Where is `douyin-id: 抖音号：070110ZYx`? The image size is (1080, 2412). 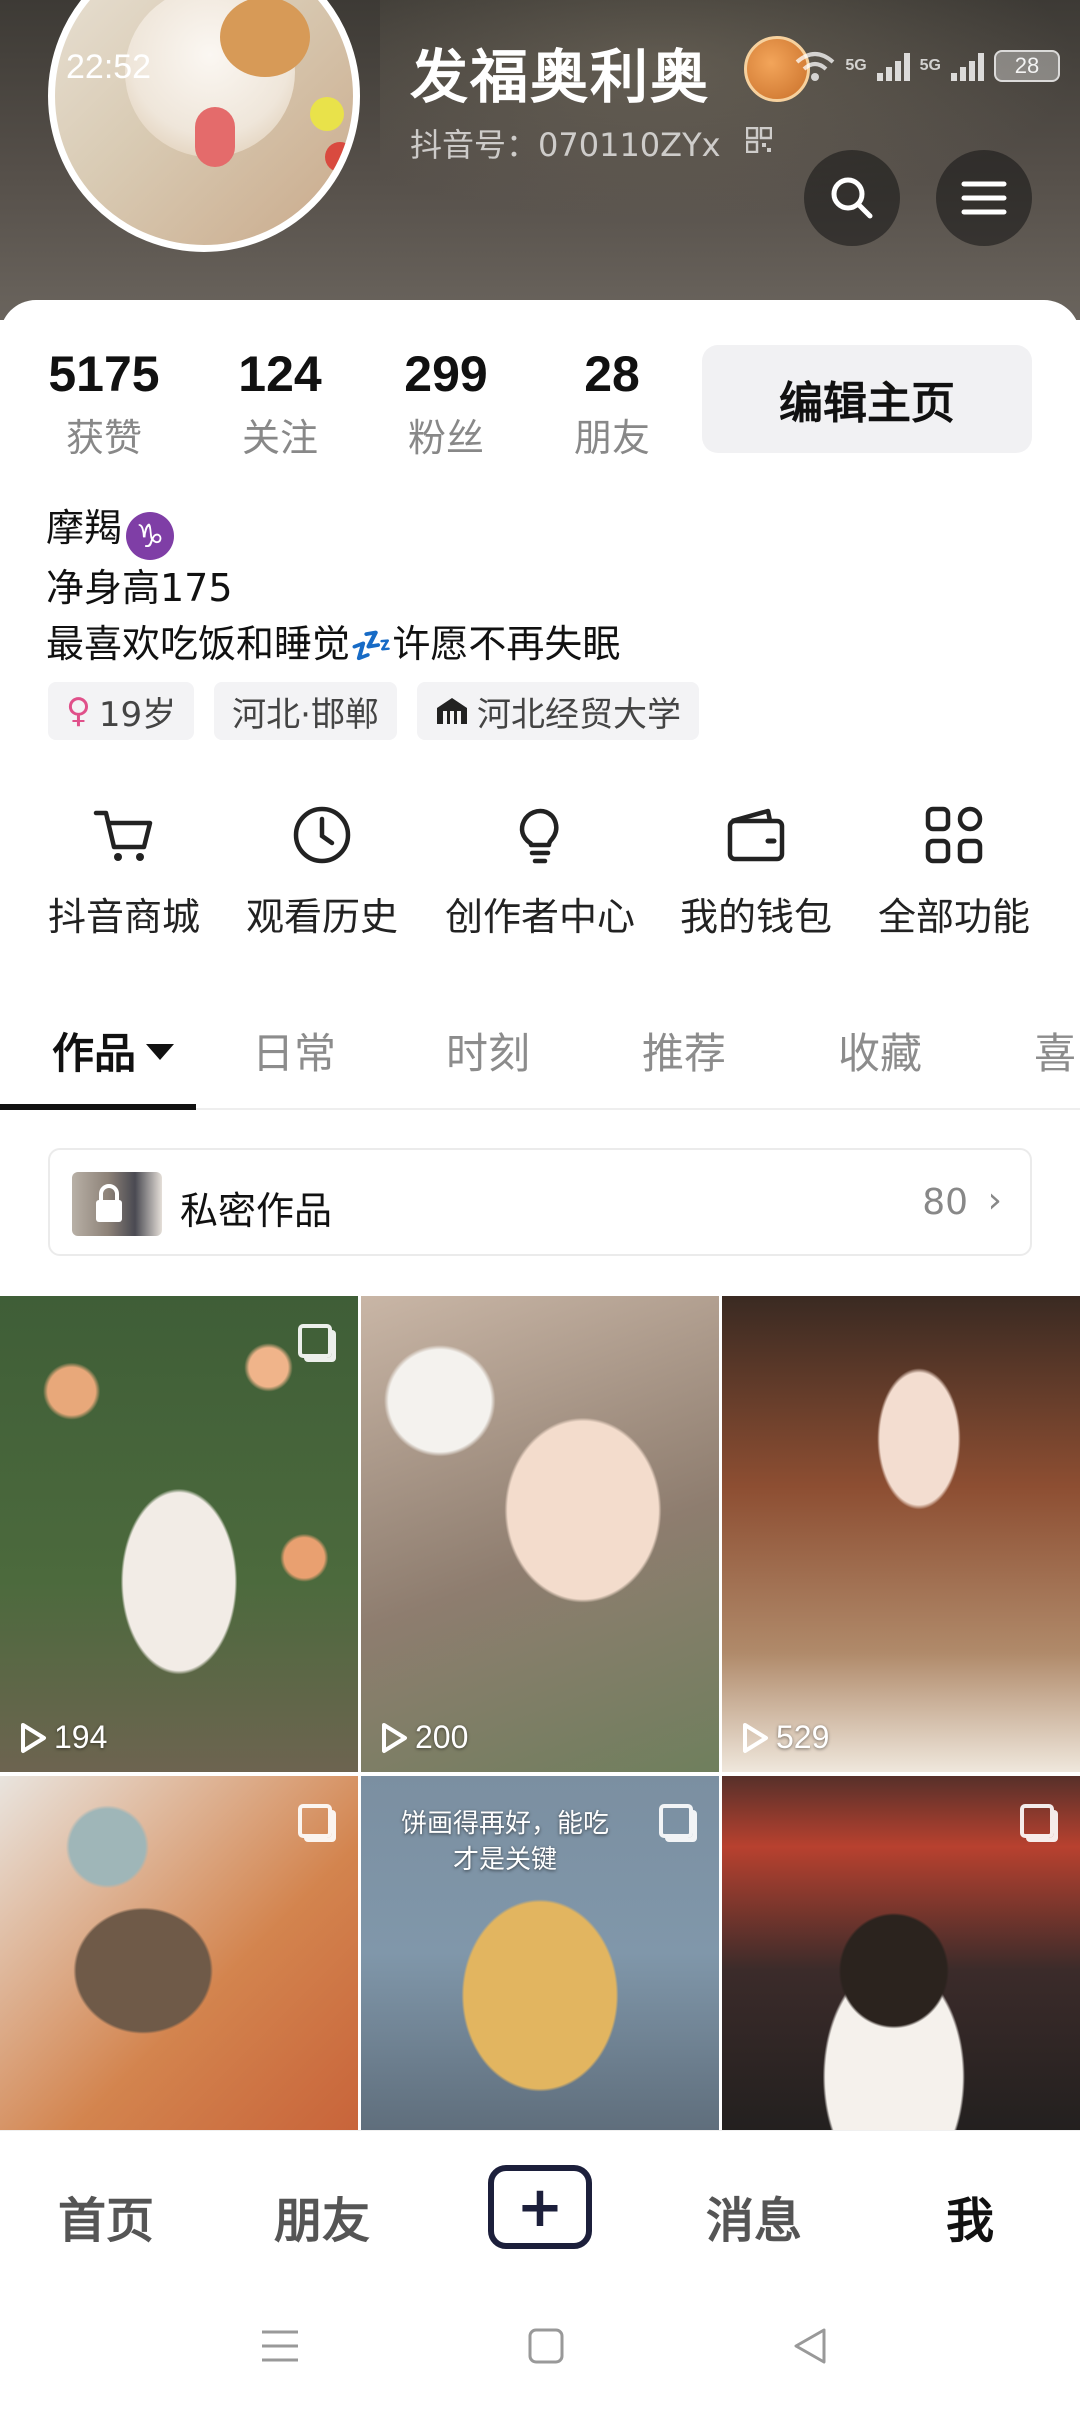
douyin-id: 抖音号：070110ZYx is located at coordinates (565, 145).